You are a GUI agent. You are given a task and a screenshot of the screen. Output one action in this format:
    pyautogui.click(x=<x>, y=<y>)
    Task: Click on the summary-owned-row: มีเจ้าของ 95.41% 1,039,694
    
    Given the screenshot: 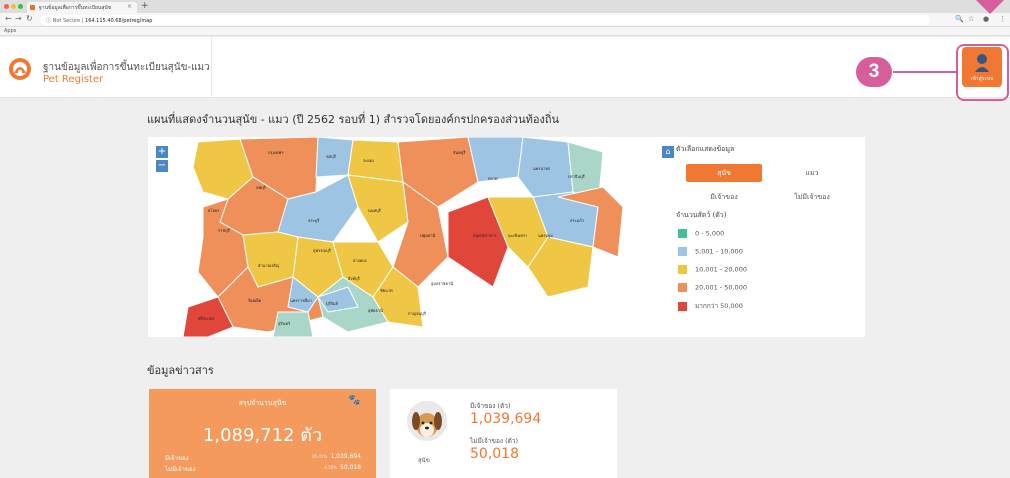 What is the action you would take?
    pyautogui.click(x=263, y=458)
    